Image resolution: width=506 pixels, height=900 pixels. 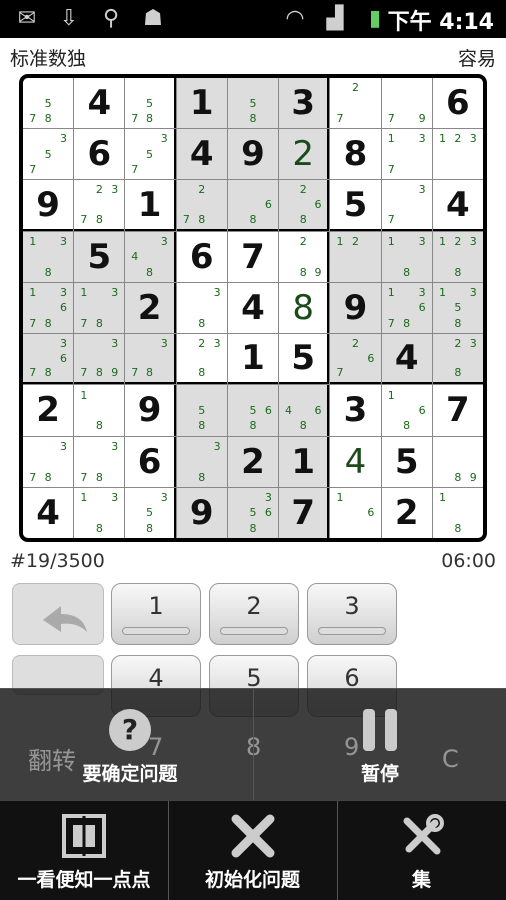 I want to click on sudoku-cell: 2378, so click(x=99, y=205).